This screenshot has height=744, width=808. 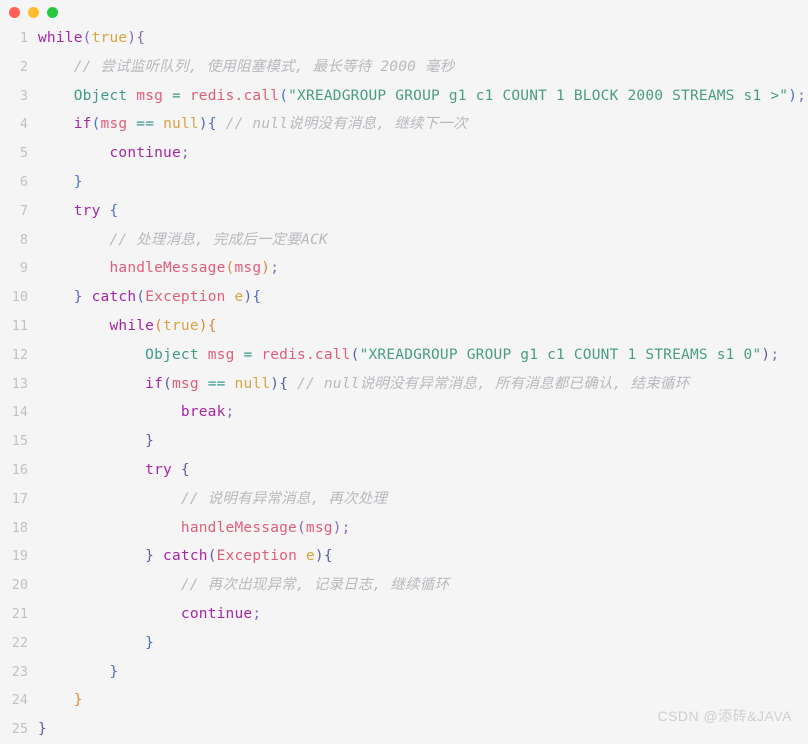 What do you see at coordinates (238, 527) in the screenshot?
I see `code-token: handleMessage` at bounding box center [238, 527].